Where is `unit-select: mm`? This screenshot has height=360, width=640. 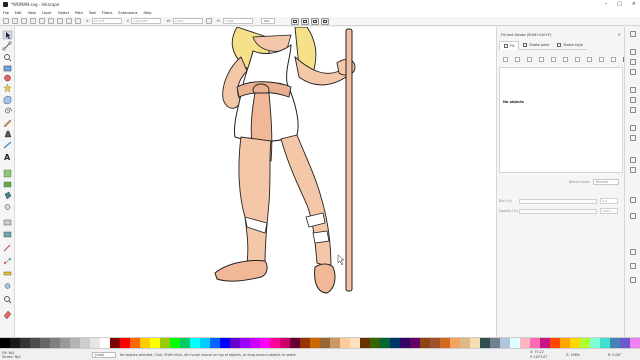 unit-select: mm is located at coordinates (267, 21).